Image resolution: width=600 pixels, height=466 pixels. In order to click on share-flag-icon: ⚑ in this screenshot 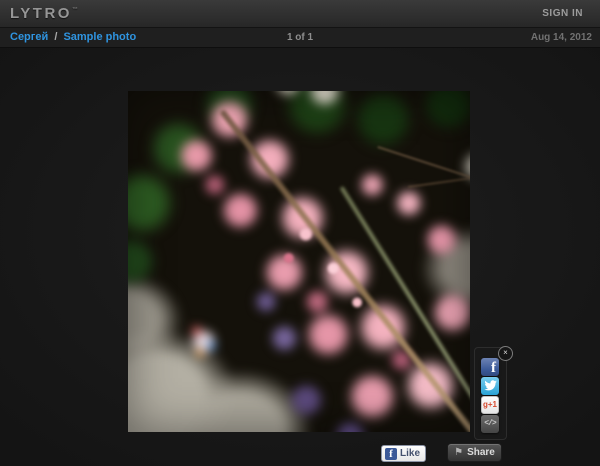, I will do `click(459, 452)`.